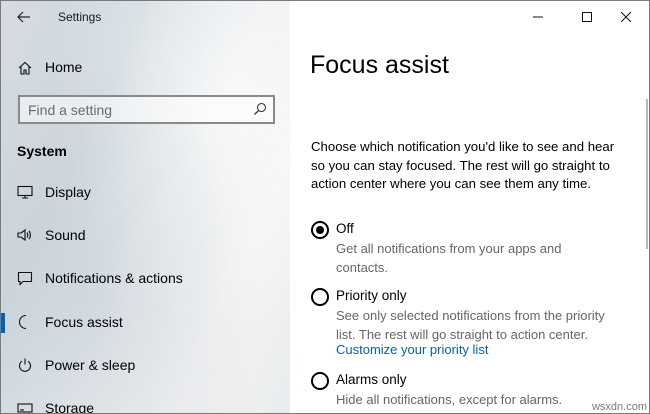 Image resolution: width=650 pixels, height=414 pixels. Describe the element at coordinates (320, 297) in the screenshot. I see `radio-priority-only` at that location.